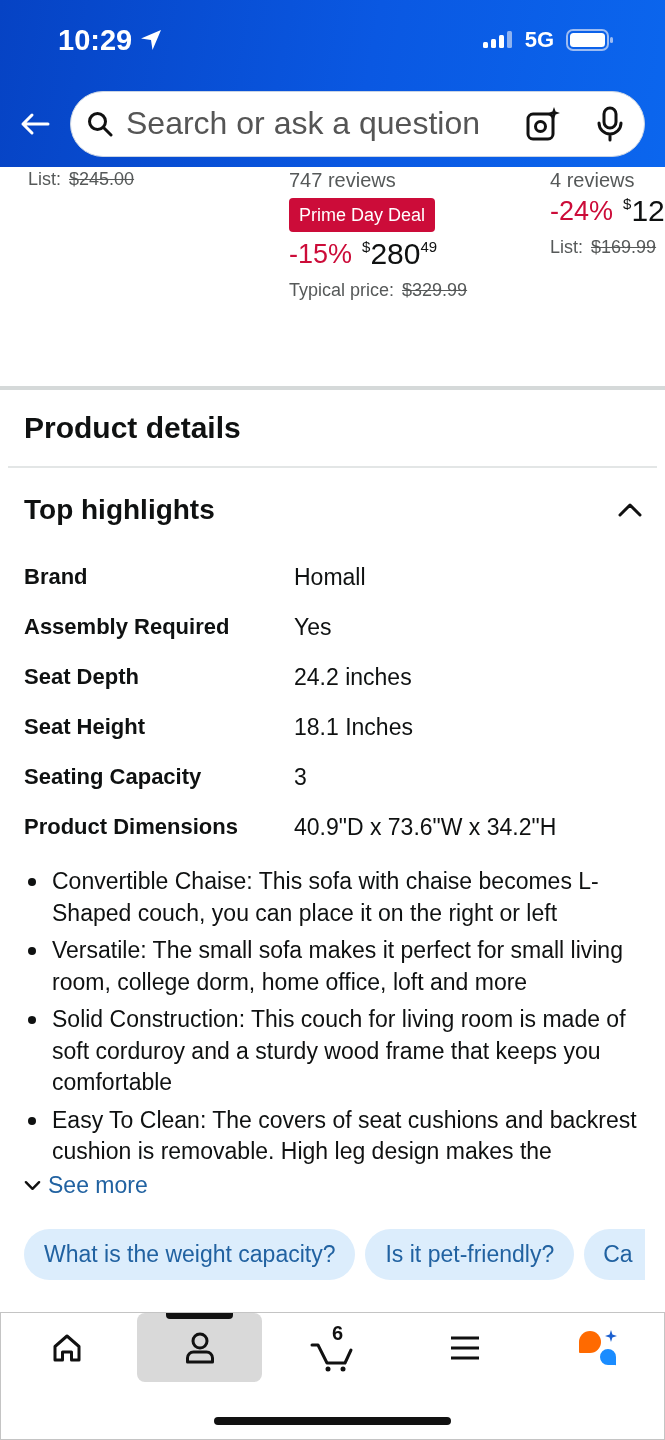 The height and width of the screenshot is (1440, 665). Describe the element at coordinates (597, 1347) in the screenshot. I see `chat-bubbles-icon` at that location.